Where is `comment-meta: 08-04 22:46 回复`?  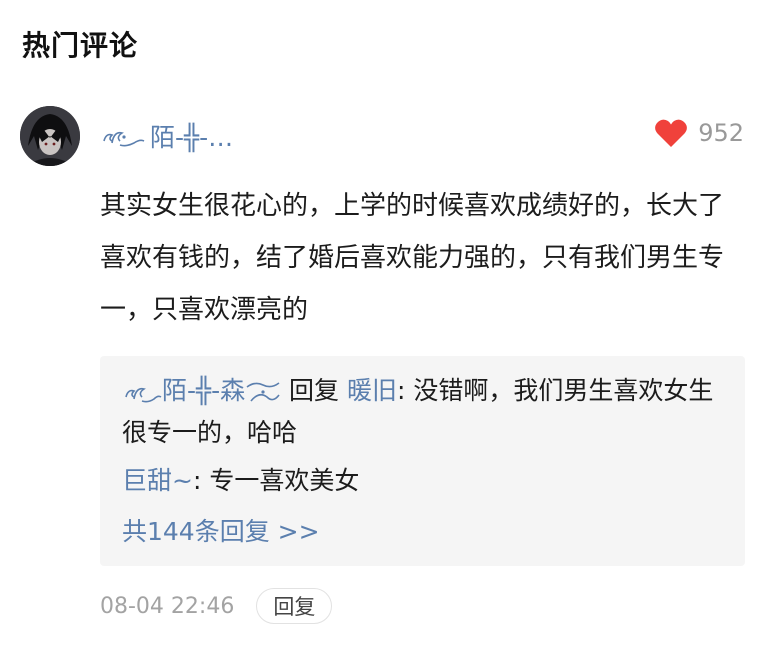 comment-meta: 08-04 22:46 回复 is located at coordinates (216, 606).